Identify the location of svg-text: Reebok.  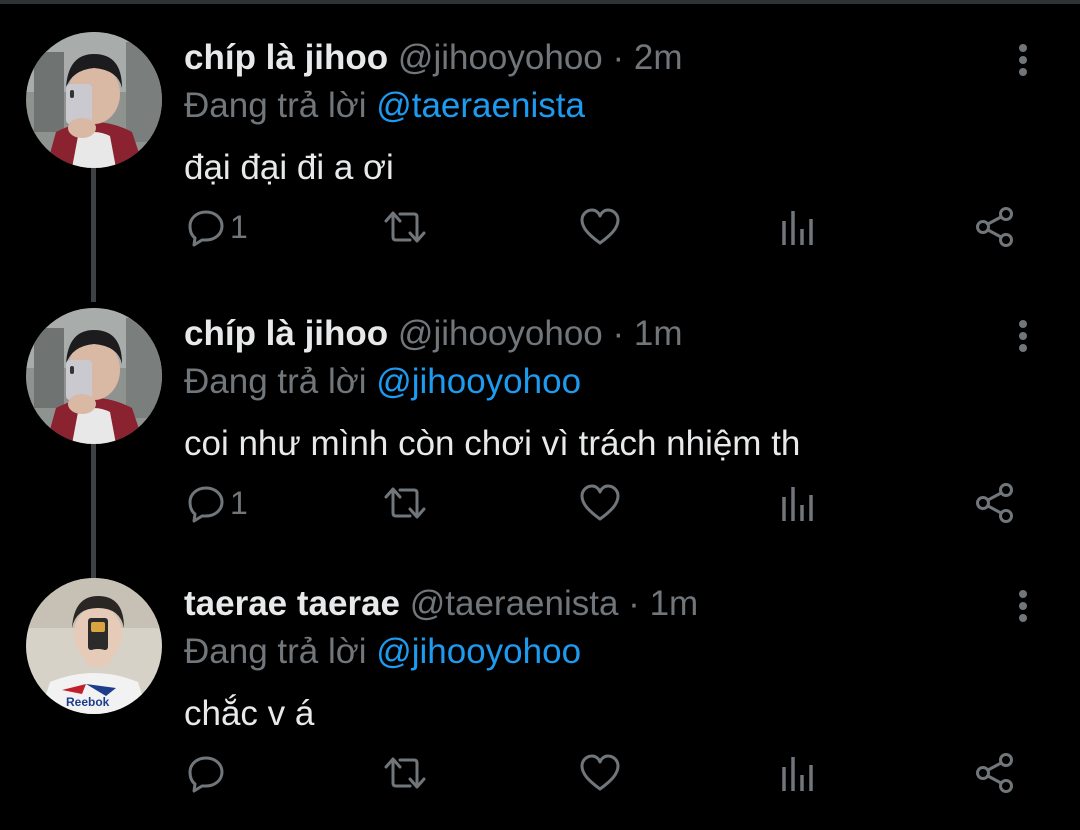
(88, 702).